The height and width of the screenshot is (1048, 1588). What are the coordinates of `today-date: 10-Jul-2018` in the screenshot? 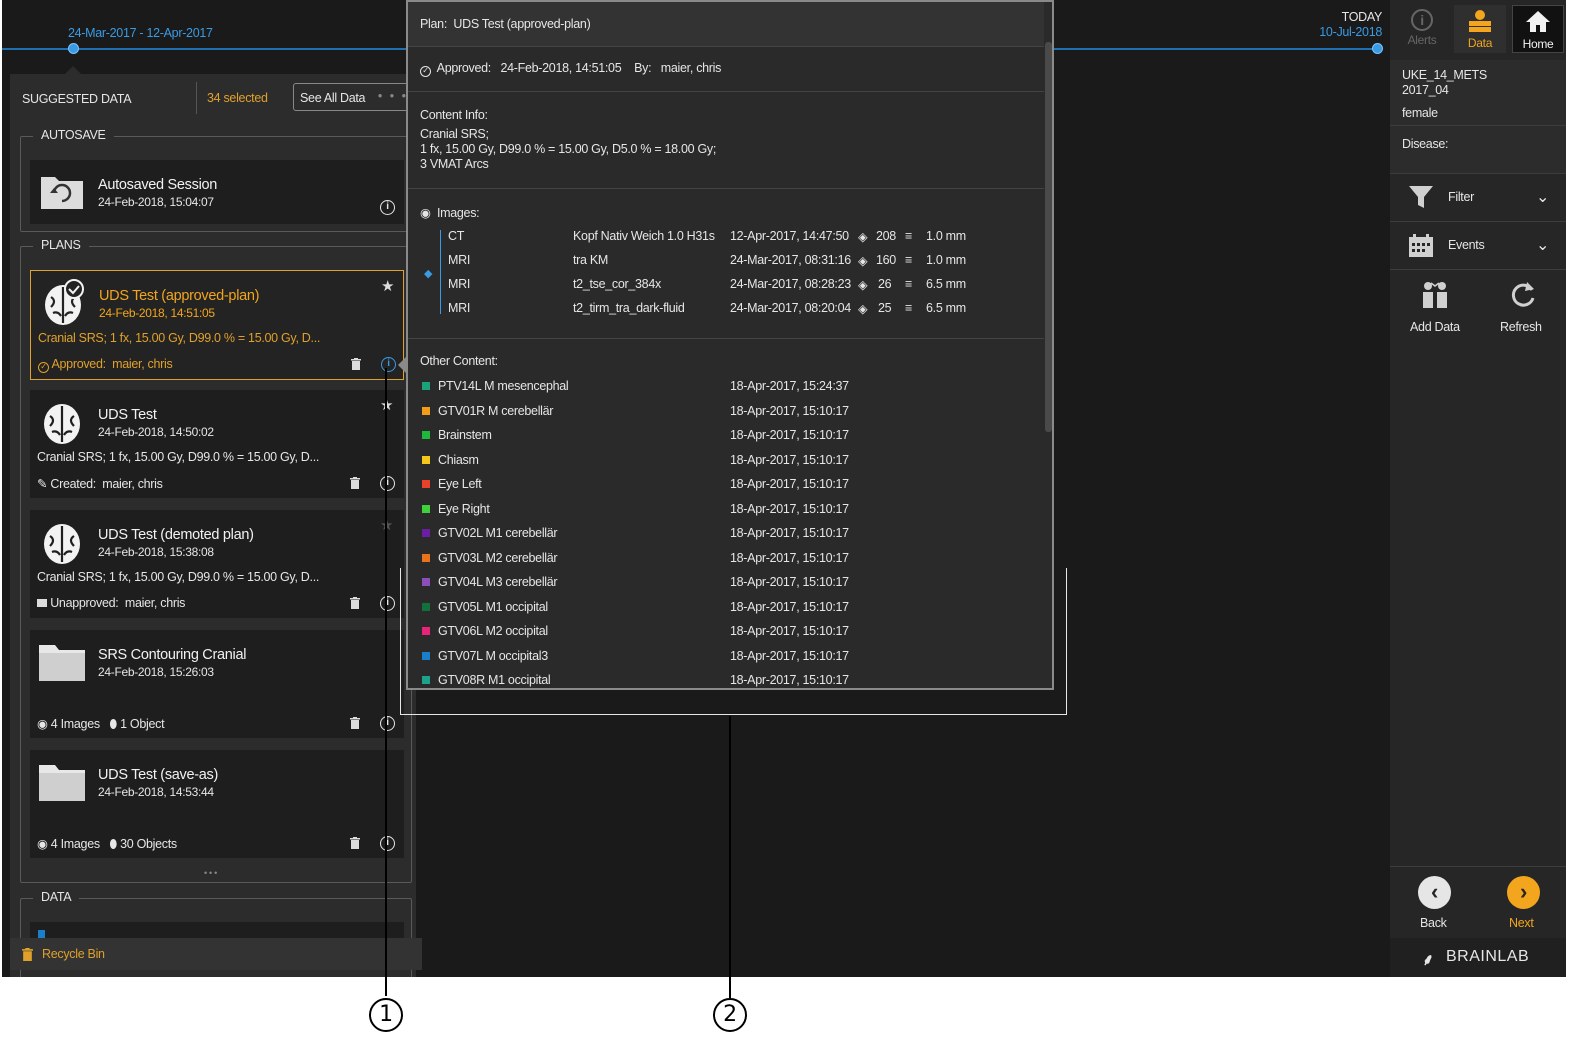 It's located at (1350, 32).